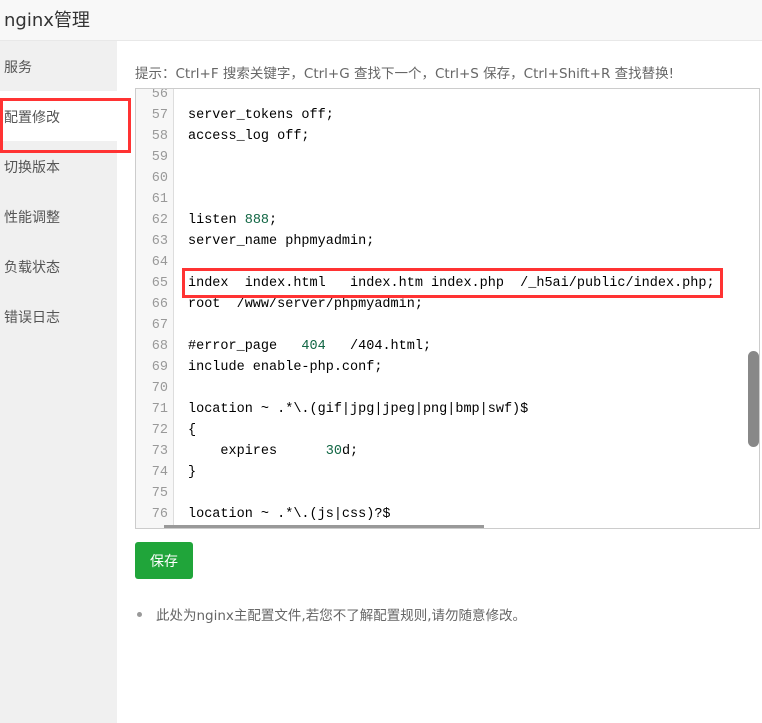 The width and height of the screenshot is (762, 723). Describe the element at coordinates (447, 157) in the screenshot. I see `code-line: 59` at that location.